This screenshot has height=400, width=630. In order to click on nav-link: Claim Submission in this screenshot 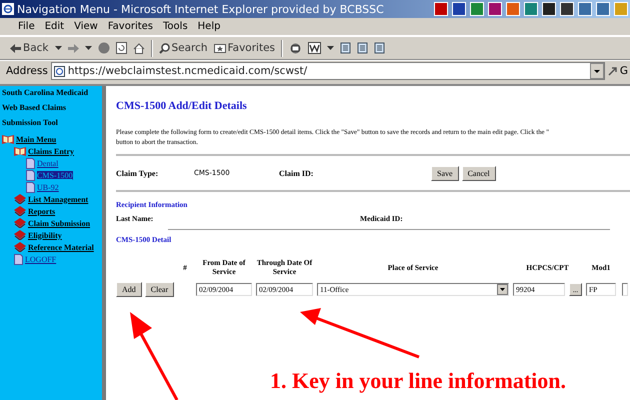, I will do `click(59, 223)`.